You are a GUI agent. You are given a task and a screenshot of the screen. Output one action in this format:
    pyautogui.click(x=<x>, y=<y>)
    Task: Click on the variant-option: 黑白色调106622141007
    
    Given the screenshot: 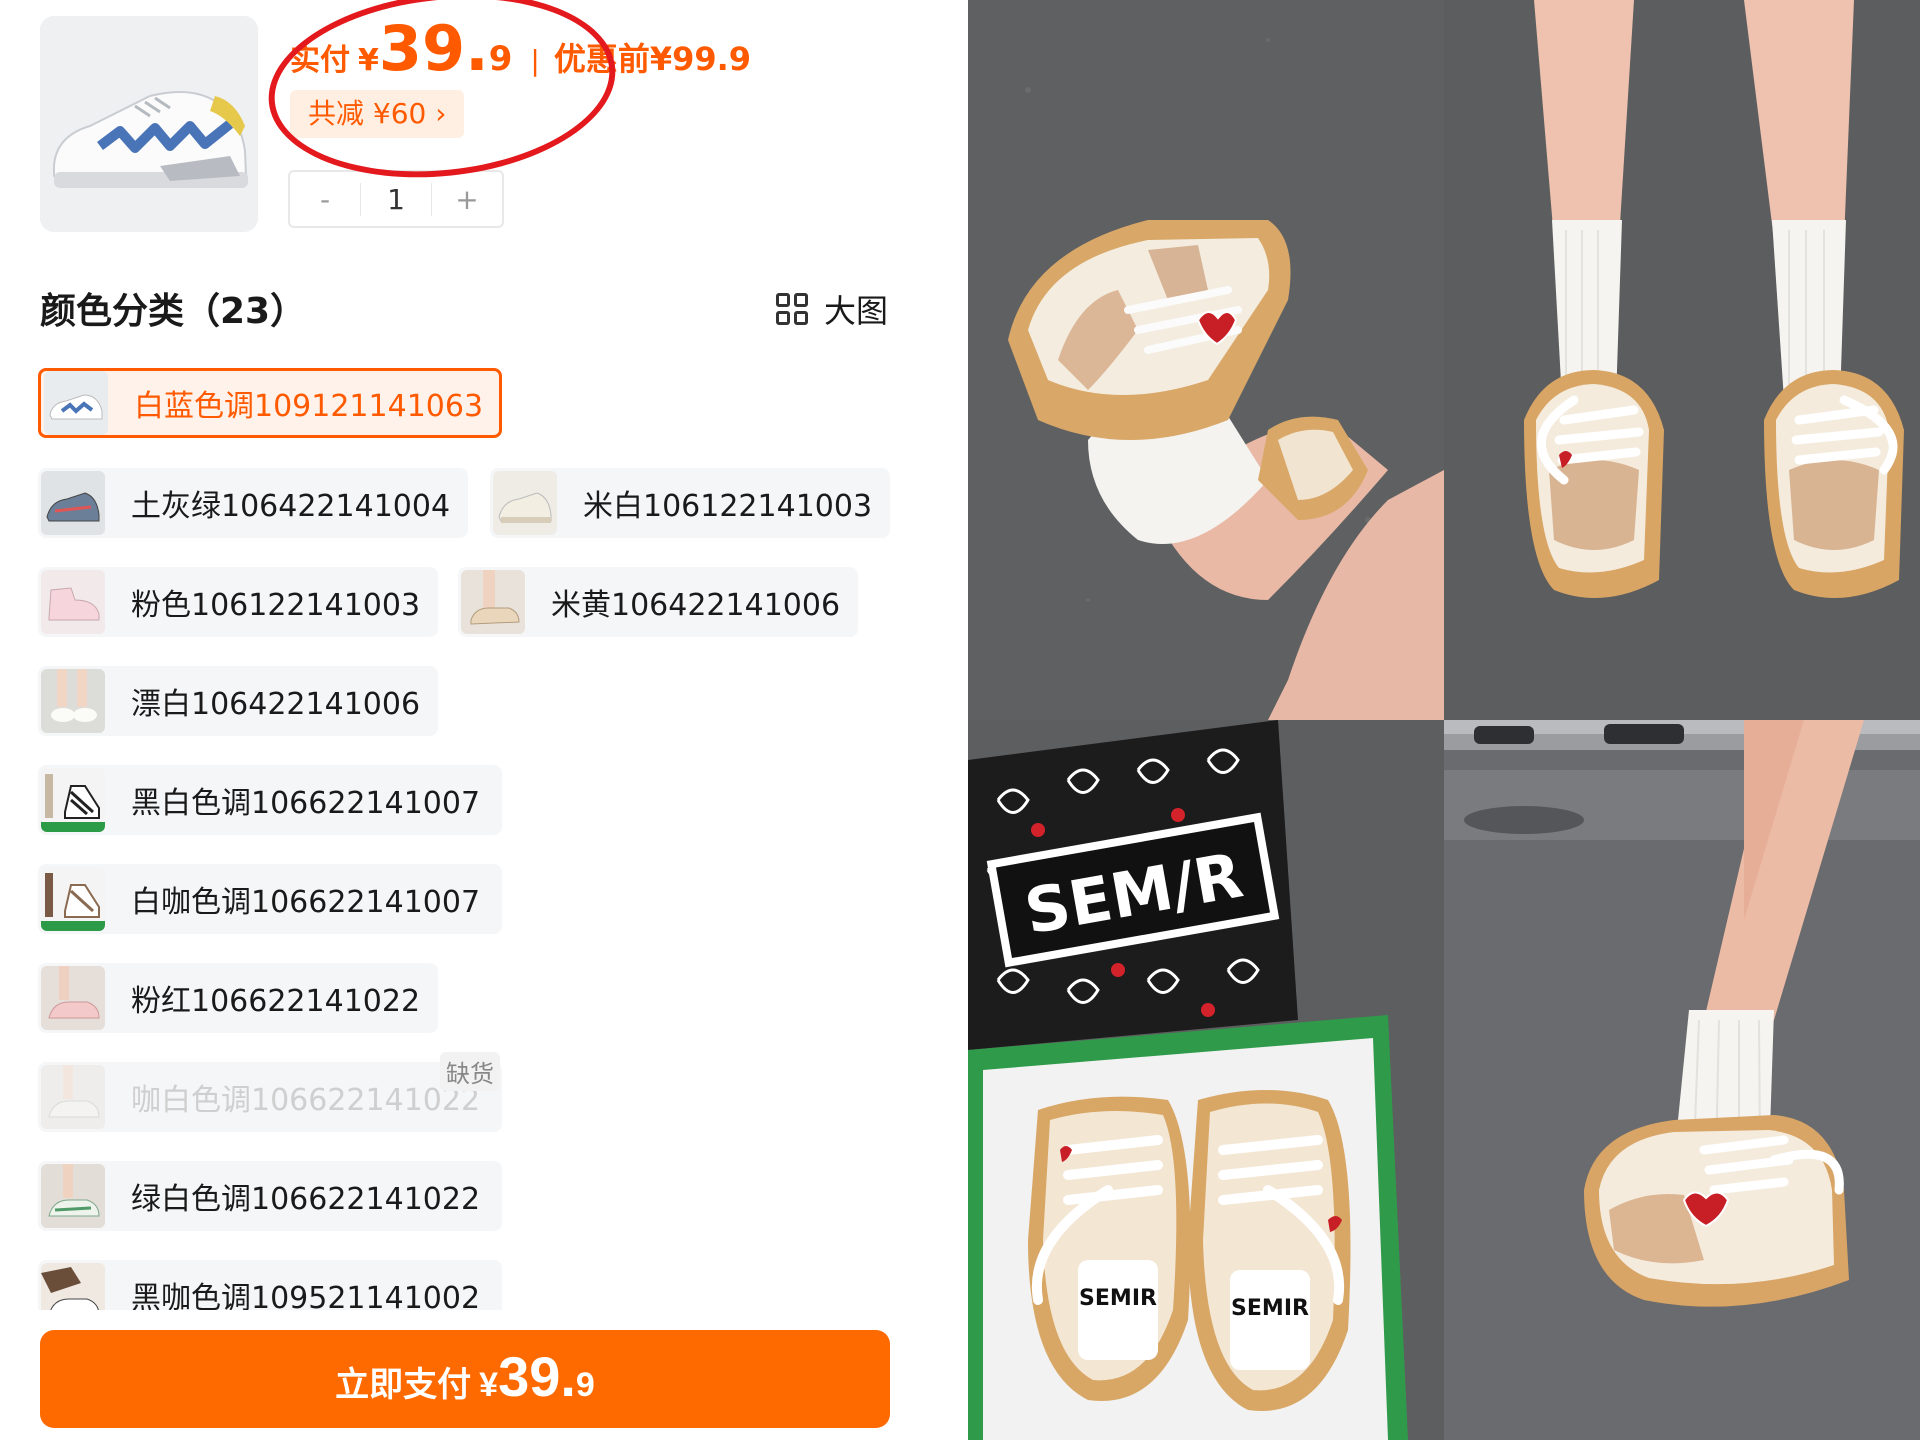 What is the action you would take?
    pyautogui.click(x=270, y=800)
    